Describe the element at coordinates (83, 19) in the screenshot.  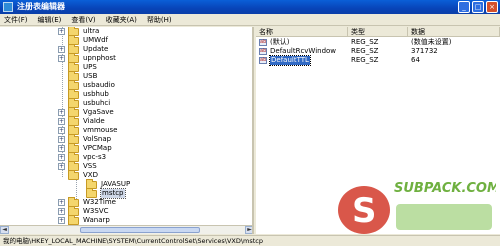
I see `menu-view: 查看(V)` at that location.